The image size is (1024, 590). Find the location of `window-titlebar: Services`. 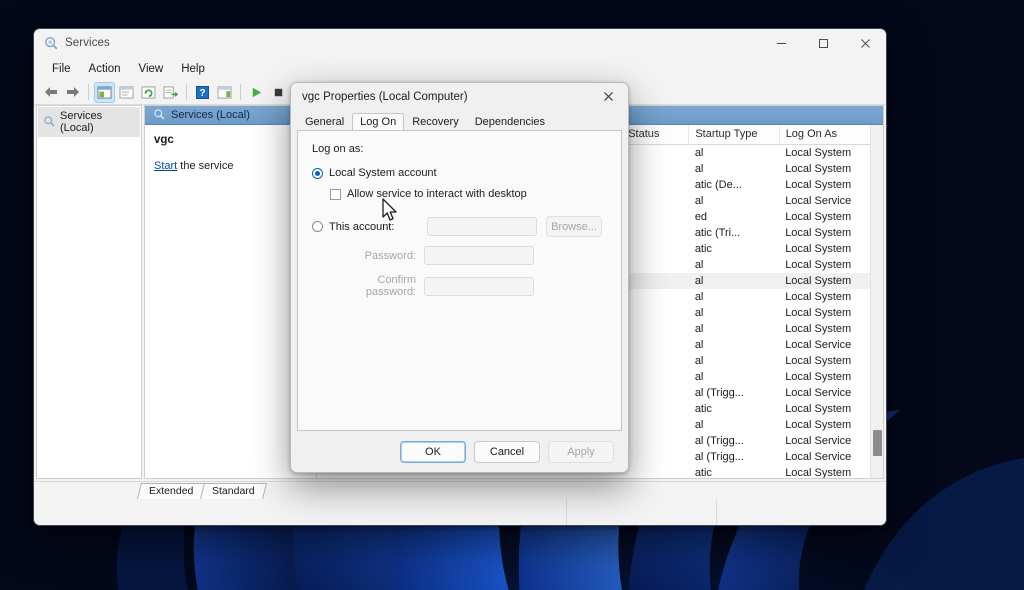

window-titlebar: Services is located at coordinates (460, 43).